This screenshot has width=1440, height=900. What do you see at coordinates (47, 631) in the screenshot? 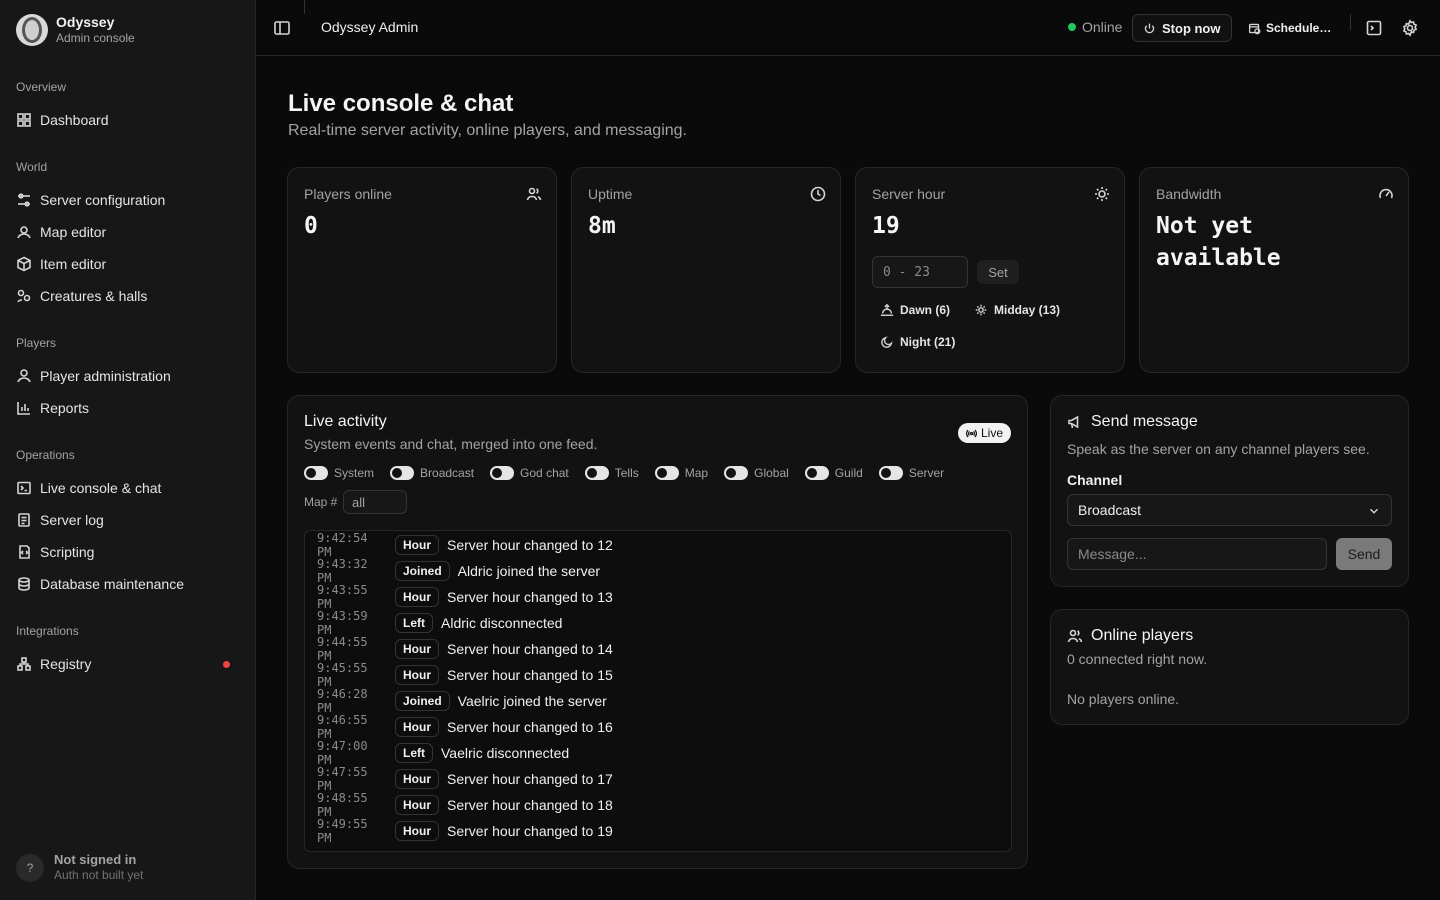
I see `nav-group-integrations: Integrations` at bounding box center [47, 631].